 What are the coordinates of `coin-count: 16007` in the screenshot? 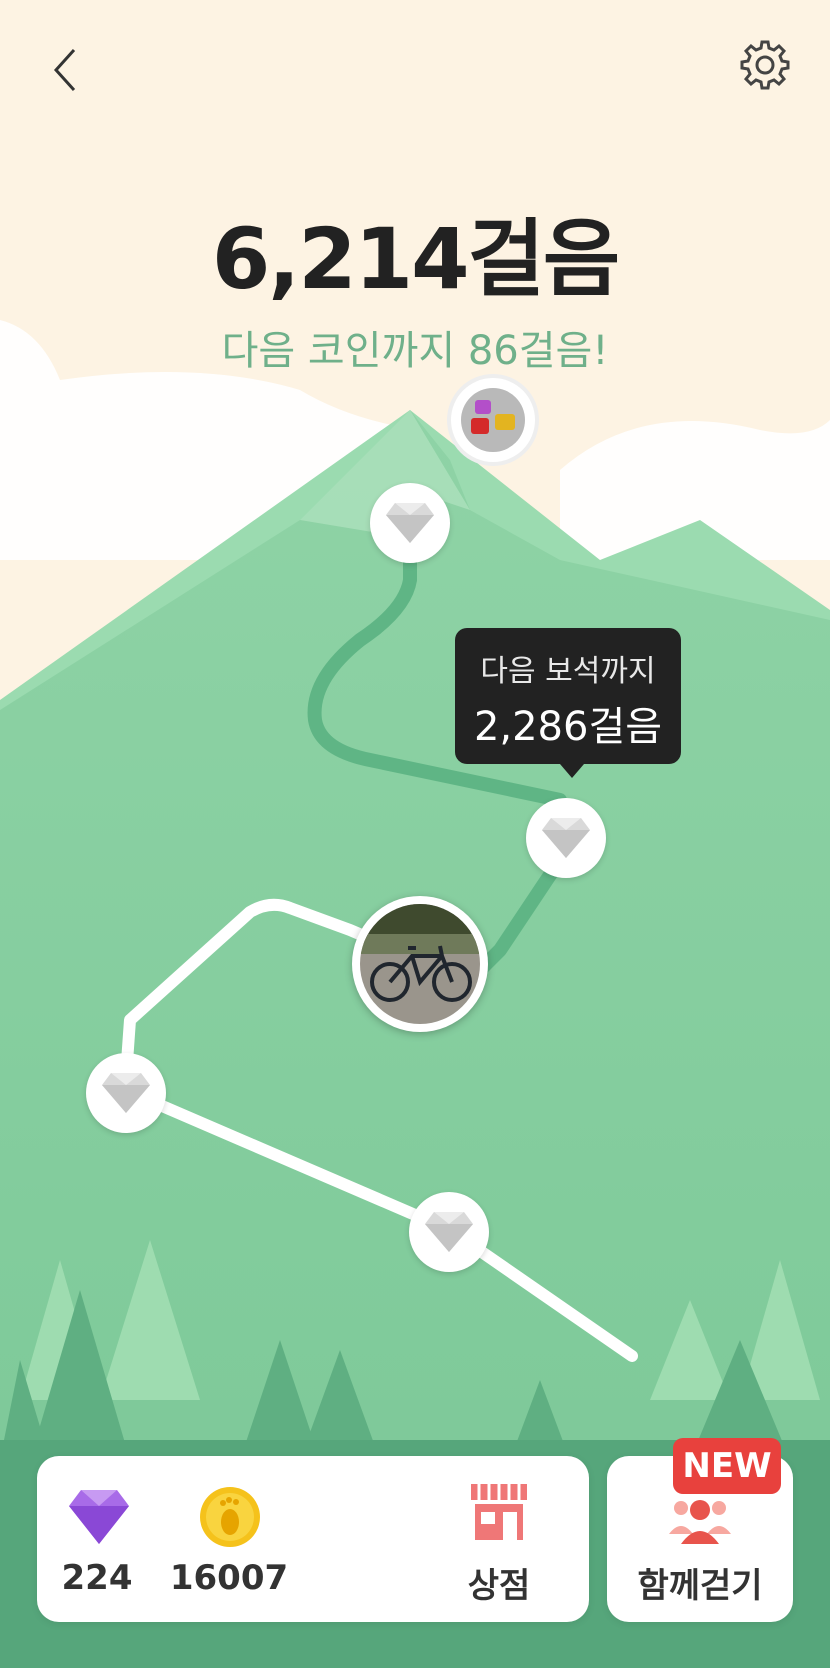 It's located at (229, 1578).